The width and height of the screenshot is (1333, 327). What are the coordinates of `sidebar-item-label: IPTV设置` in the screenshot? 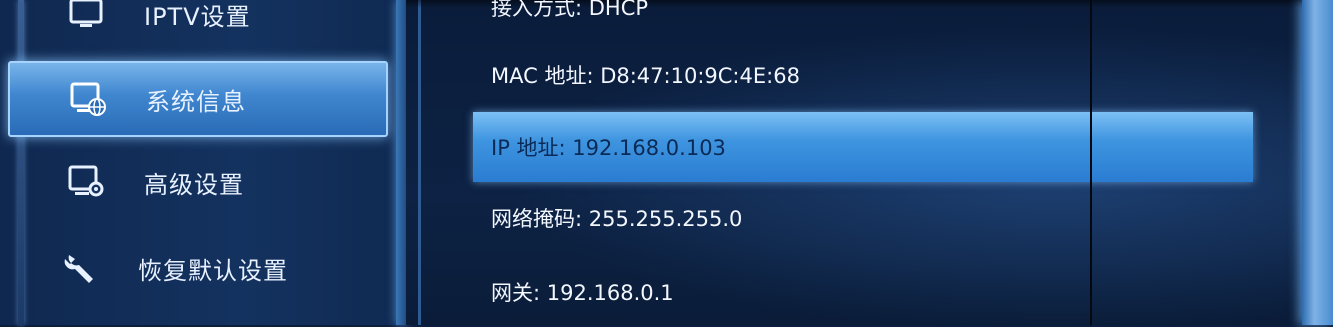 It's located at (197, 16).